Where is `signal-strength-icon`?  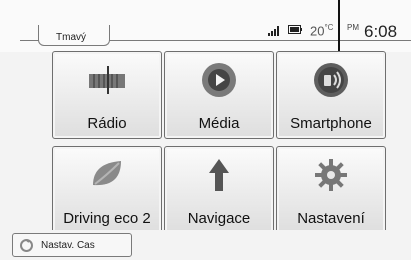
signal-strength-icon is located at coordinates (273, 31).